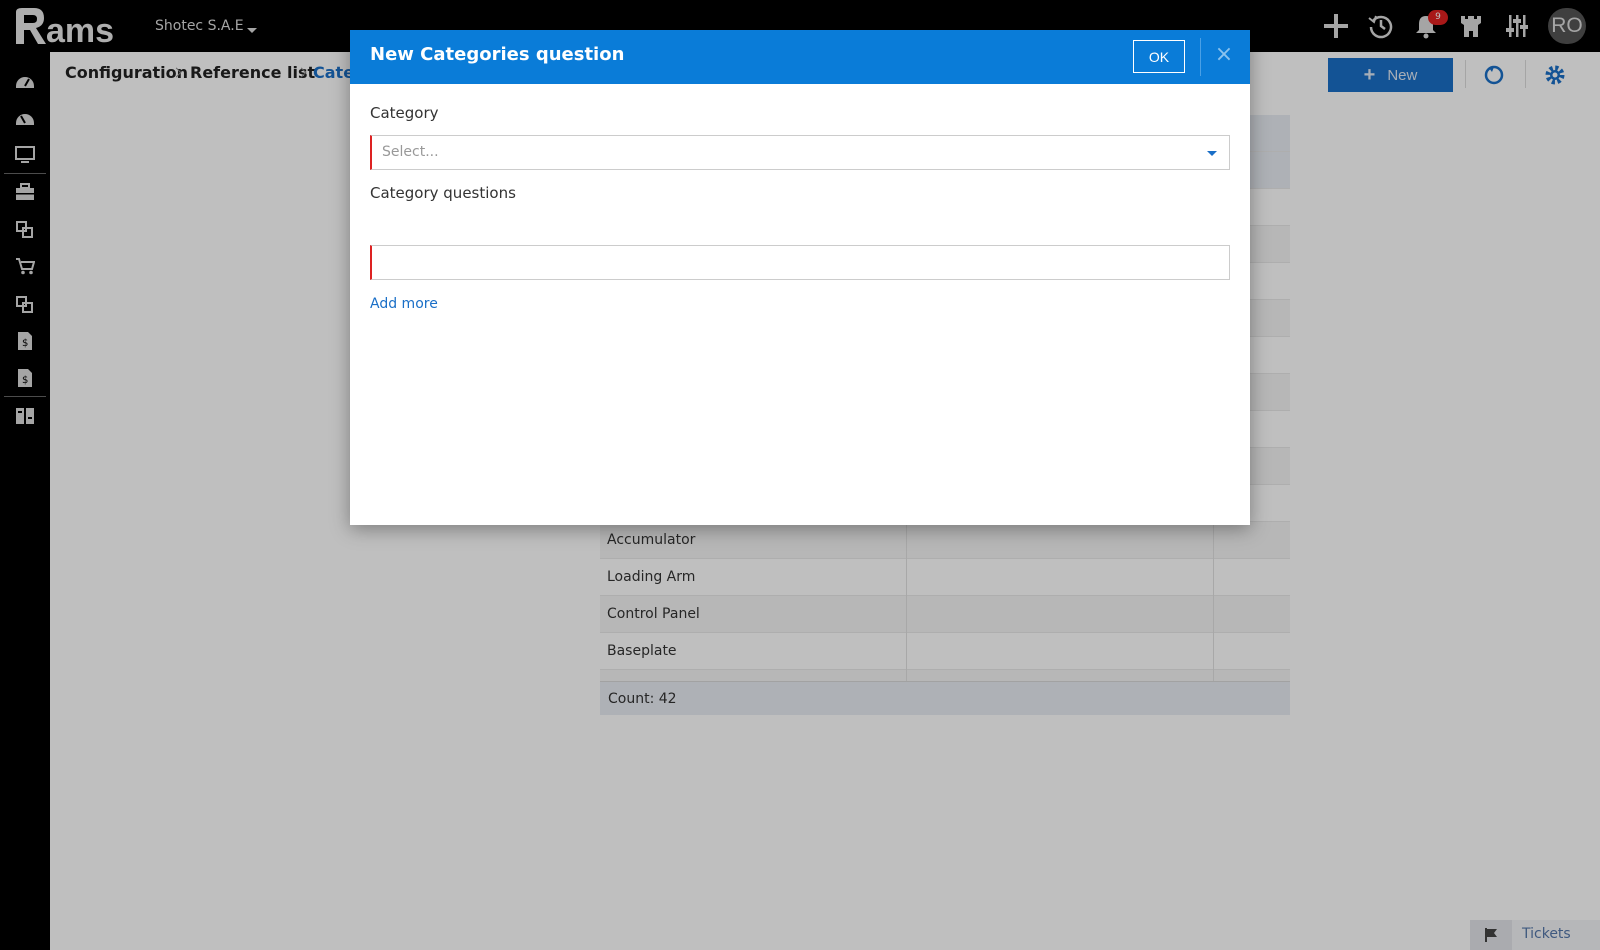 This screenshot has height=950, width=1600. I want to click on chevron-down-icon, so click(1212, 153).